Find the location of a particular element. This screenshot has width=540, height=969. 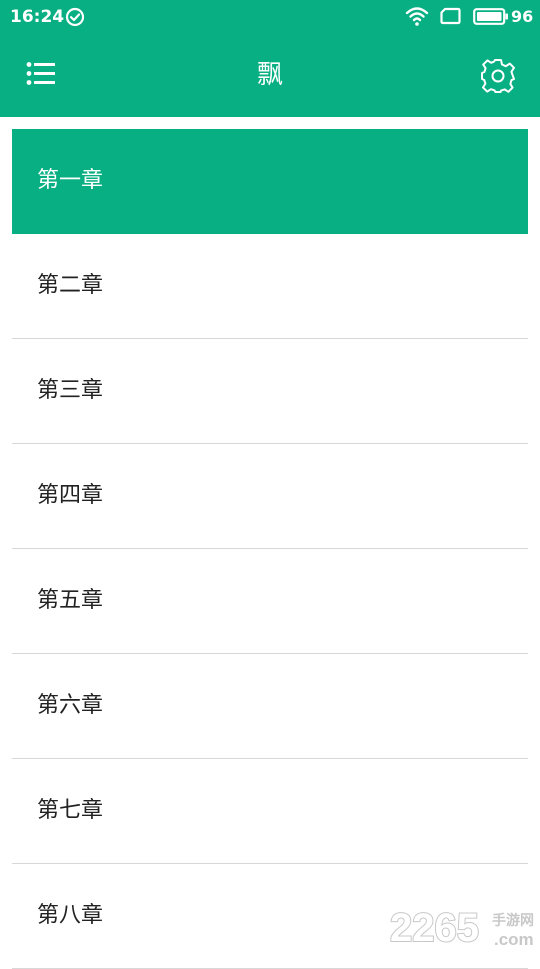

sim-icon is located at coordinates (450, 16).